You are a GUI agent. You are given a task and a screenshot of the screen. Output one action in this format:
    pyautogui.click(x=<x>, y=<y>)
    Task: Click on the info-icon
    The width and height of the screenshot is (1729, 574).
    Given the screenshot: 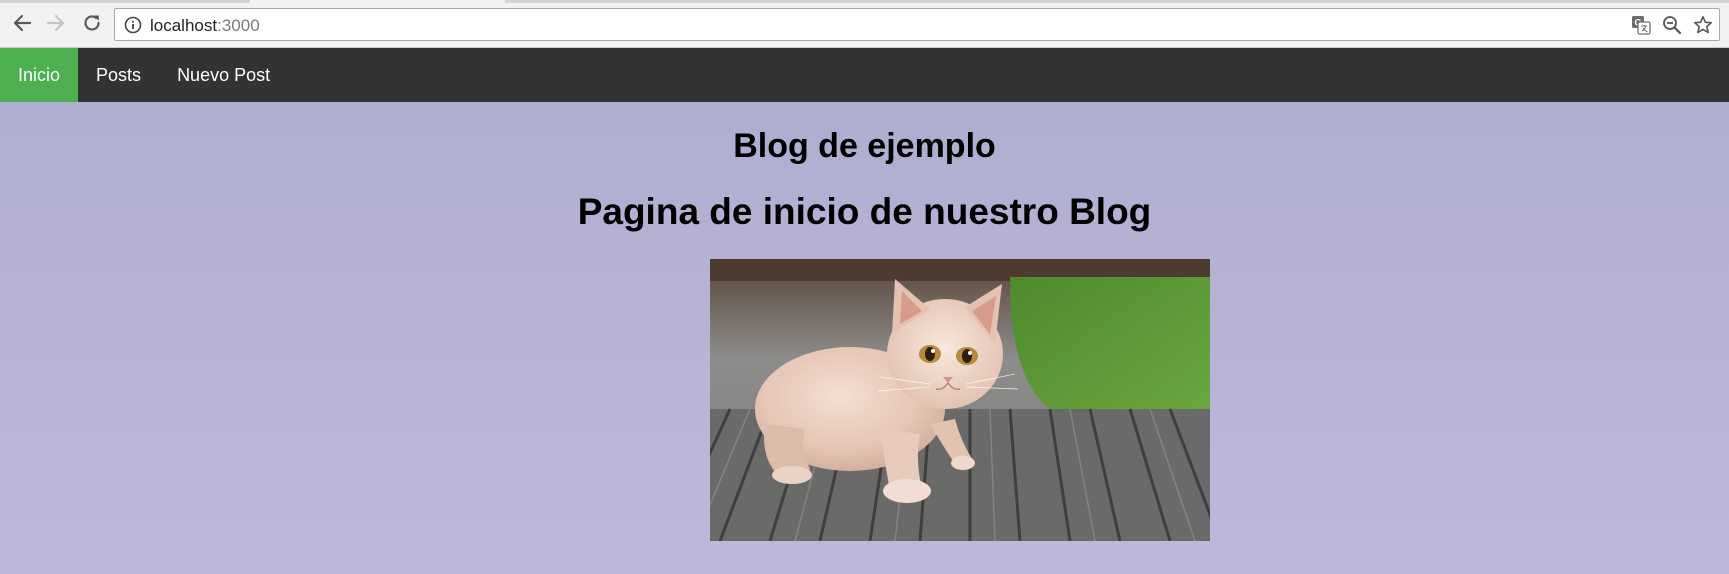 What is the action you would take?
    pyautogui.click(x=133, y=25)
    